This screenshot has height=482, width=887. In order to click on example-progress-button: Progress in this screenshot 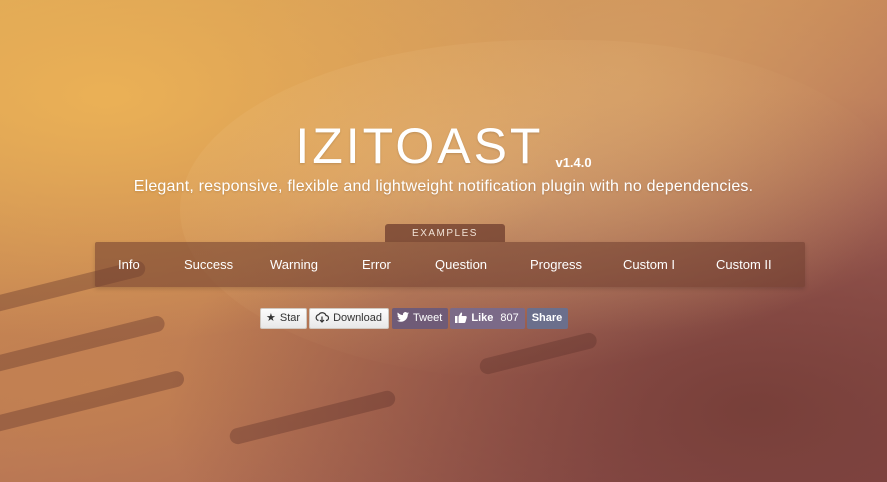, I will do `click(556, 264)`.